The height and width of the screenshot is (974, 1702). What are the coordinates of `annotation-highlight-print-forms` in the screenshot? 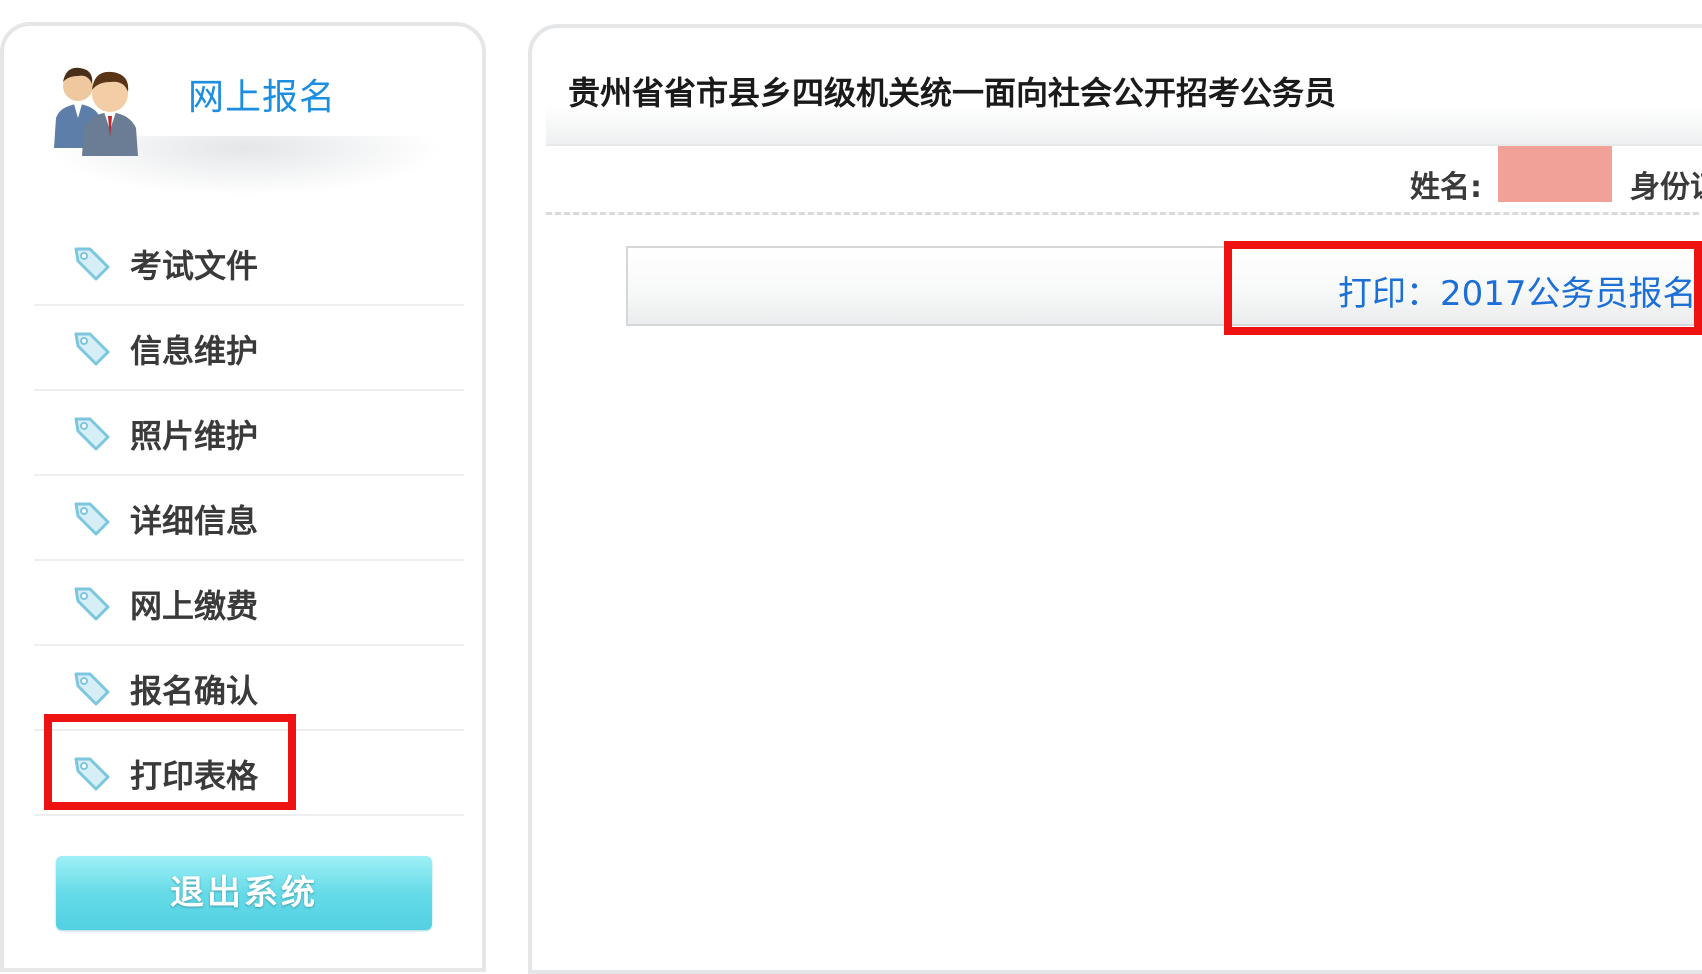 It's located at (170, 762).